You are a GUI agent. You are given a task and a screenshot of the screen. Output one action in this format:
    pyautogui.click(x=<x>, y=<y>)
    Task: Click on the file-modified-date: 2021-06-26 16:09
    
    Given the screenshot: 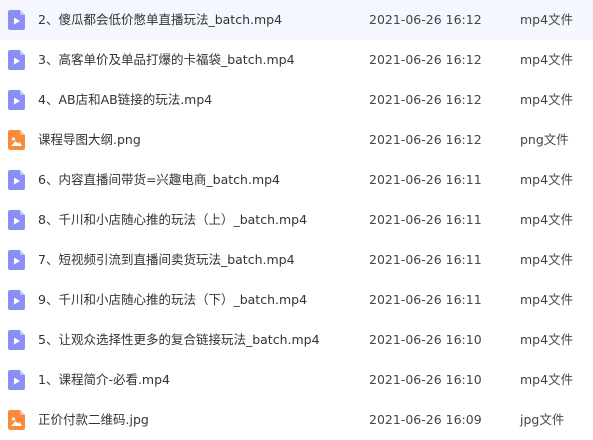 What is the action you would take?
    pyautogui.click(x=425, y=419)
    